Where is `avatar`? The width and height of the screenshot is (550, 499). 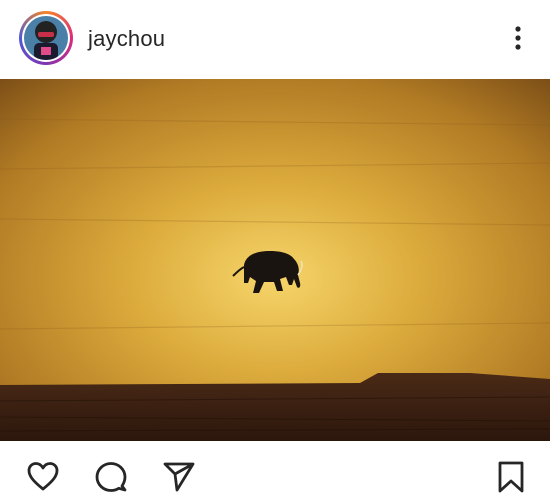 avatar is located at coordinates (46, 38).